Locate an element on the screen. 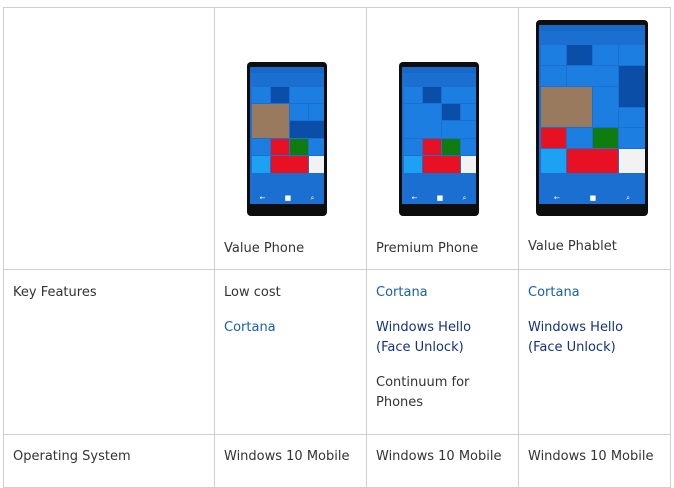 The image size is (674, 488). device-label-premium-phone: Premium Phone is located at coordinates (427, 248).